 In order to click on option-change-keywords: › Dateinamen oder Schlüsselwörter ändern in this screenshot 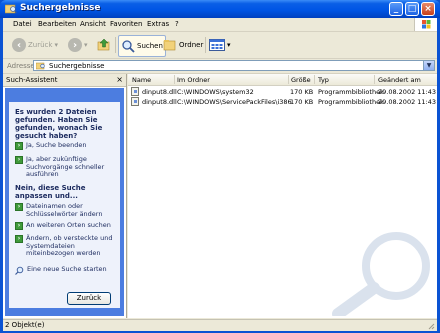, I will do `click(65, 210)`.